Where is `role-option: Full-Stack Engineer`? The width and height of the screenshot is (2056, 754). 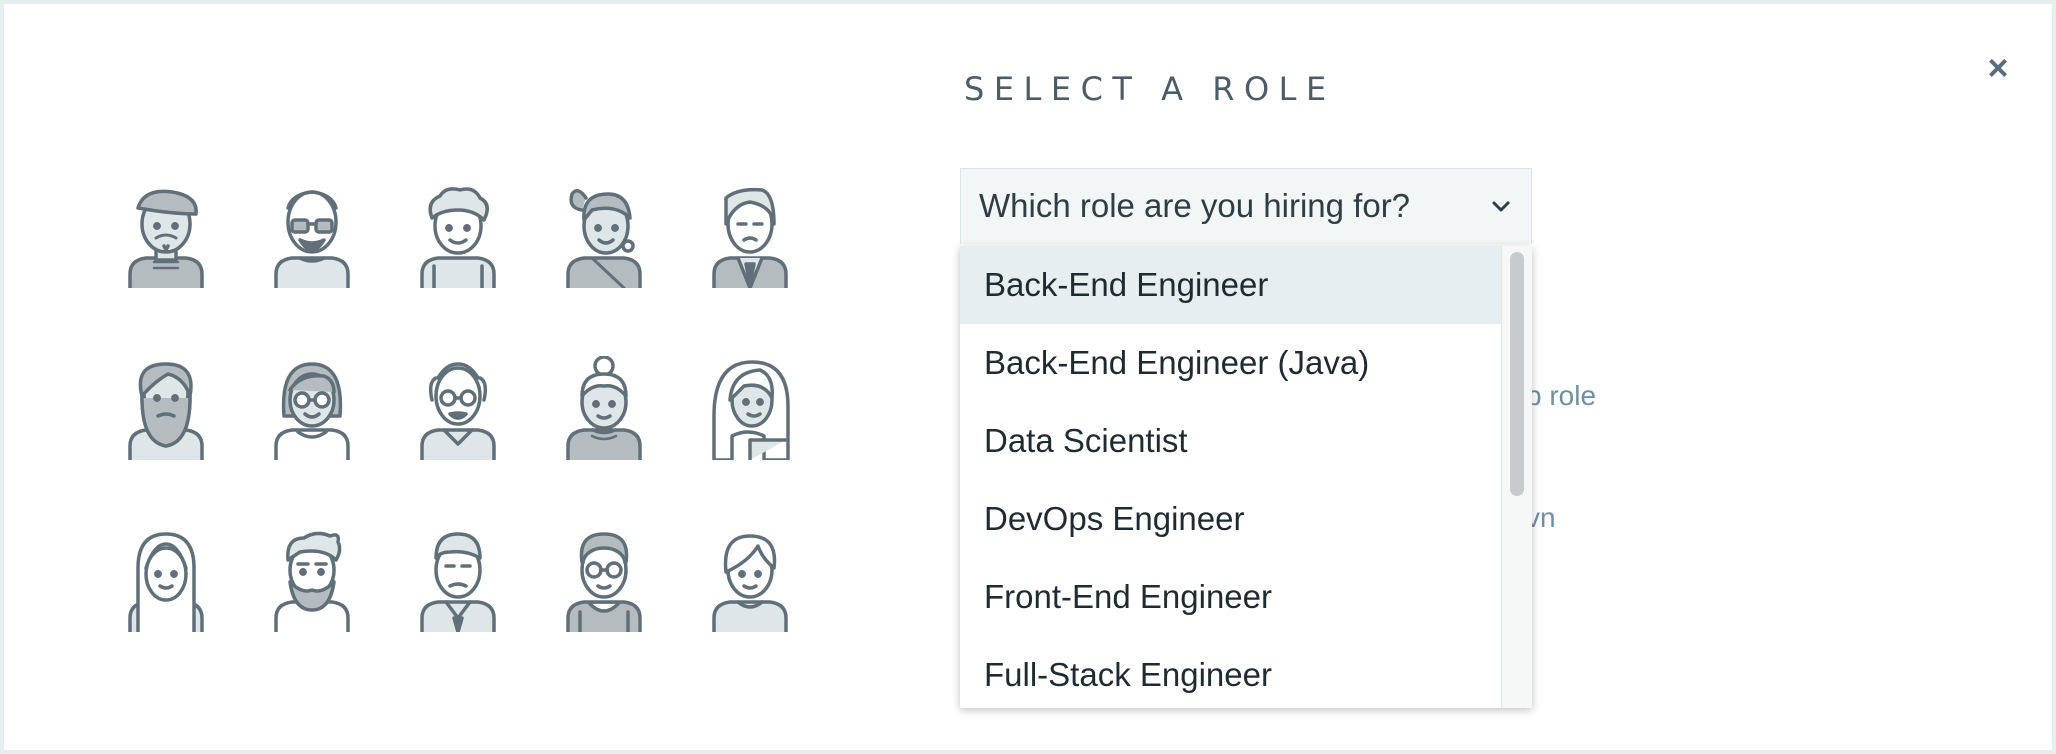 role-option: Full-Stack Engineer is located at coordinates (1231, 672).